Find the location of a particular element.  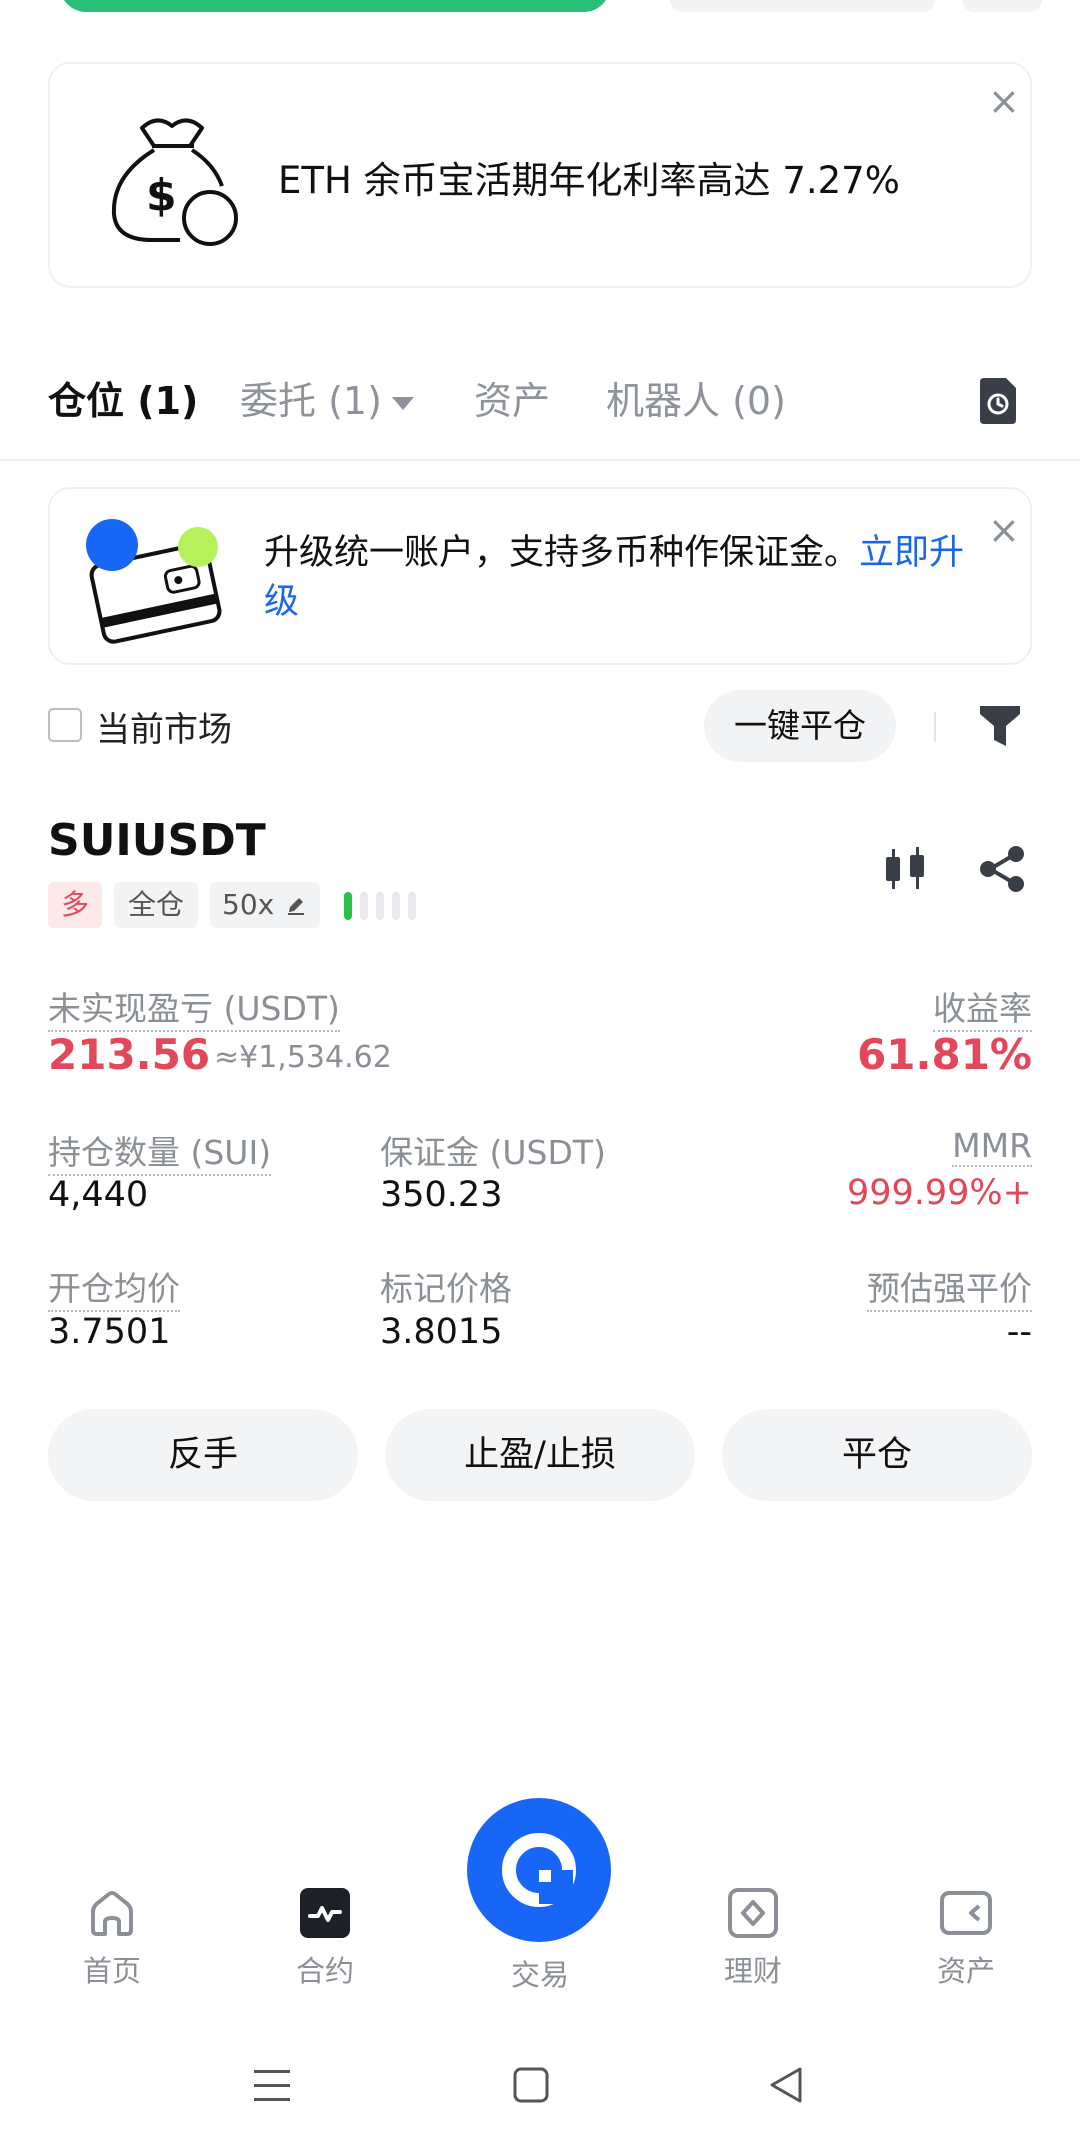

home-icon is located at coordinates (112, 1913).